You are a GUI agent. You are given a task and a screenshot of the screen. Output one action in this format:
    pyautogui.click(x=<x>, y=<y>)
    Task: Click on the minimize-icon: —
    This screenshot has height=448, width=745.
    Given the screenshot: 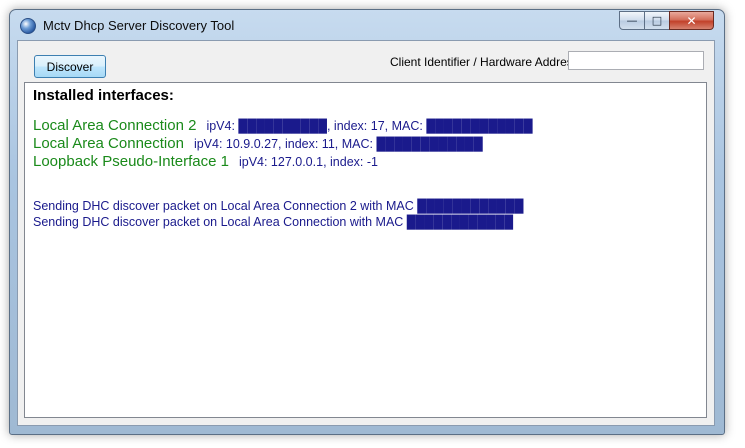 What is the action you would take?
    pyautogui.click(x=632, y=20)
    